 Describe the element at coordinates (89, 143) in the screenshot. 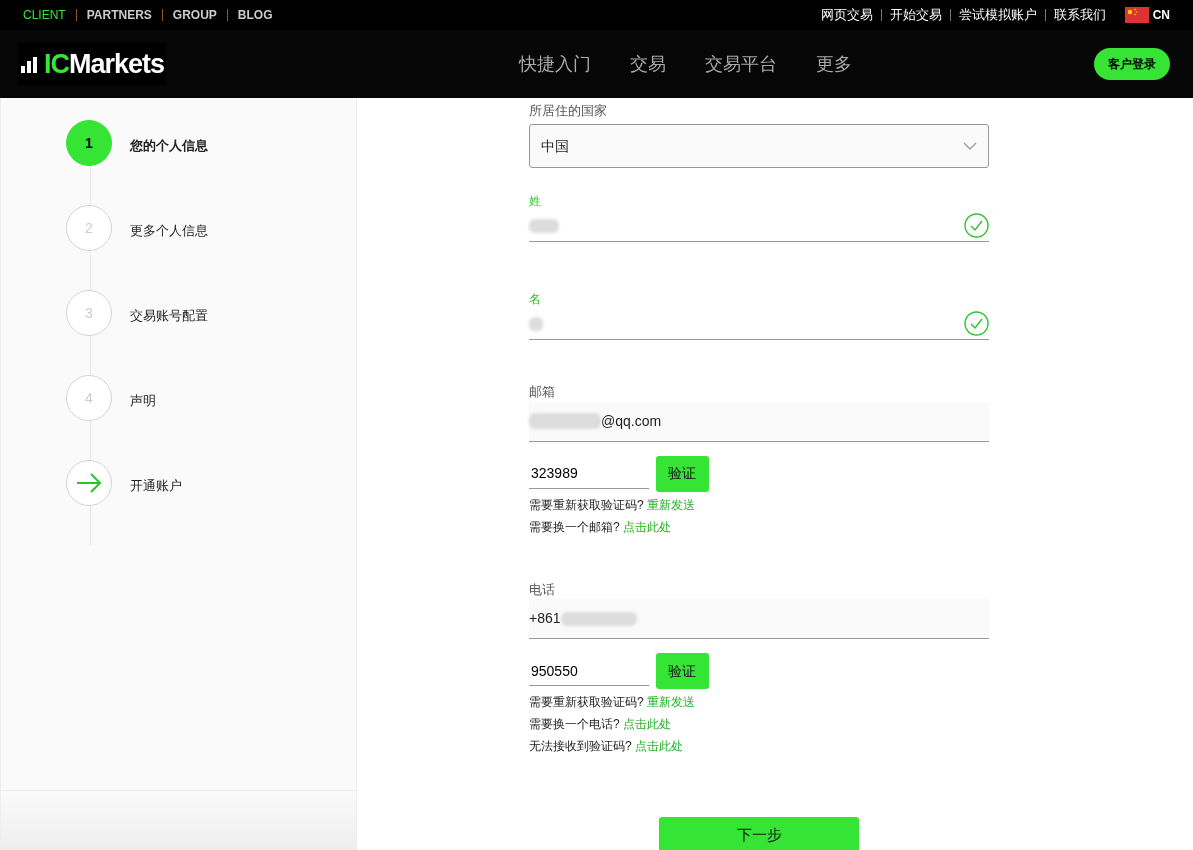

I see `step-circle: 1` at that location.